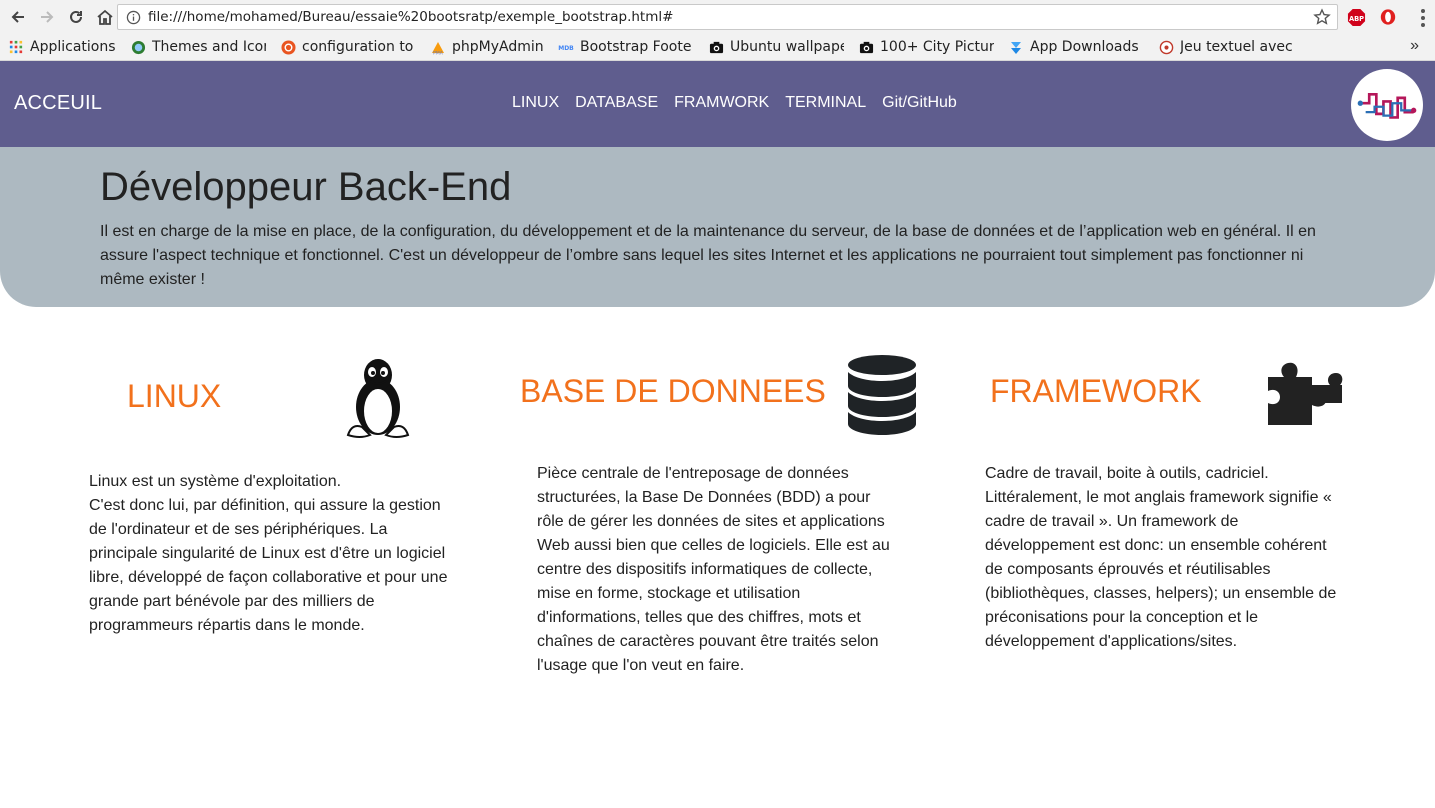 The height and width of the screenshot is (808, 1435). I want to click on nav-link-linux: LINUX, so click(535, 103).